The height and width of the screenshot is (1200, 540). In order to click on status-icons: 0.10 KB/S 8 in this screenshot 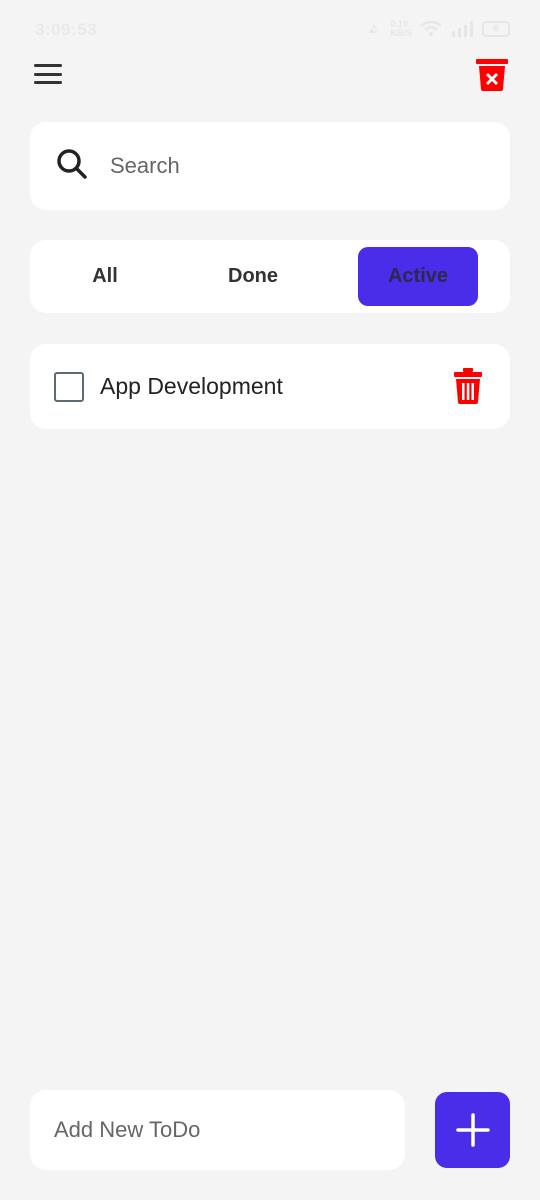, I will do `click(438, 29)`.